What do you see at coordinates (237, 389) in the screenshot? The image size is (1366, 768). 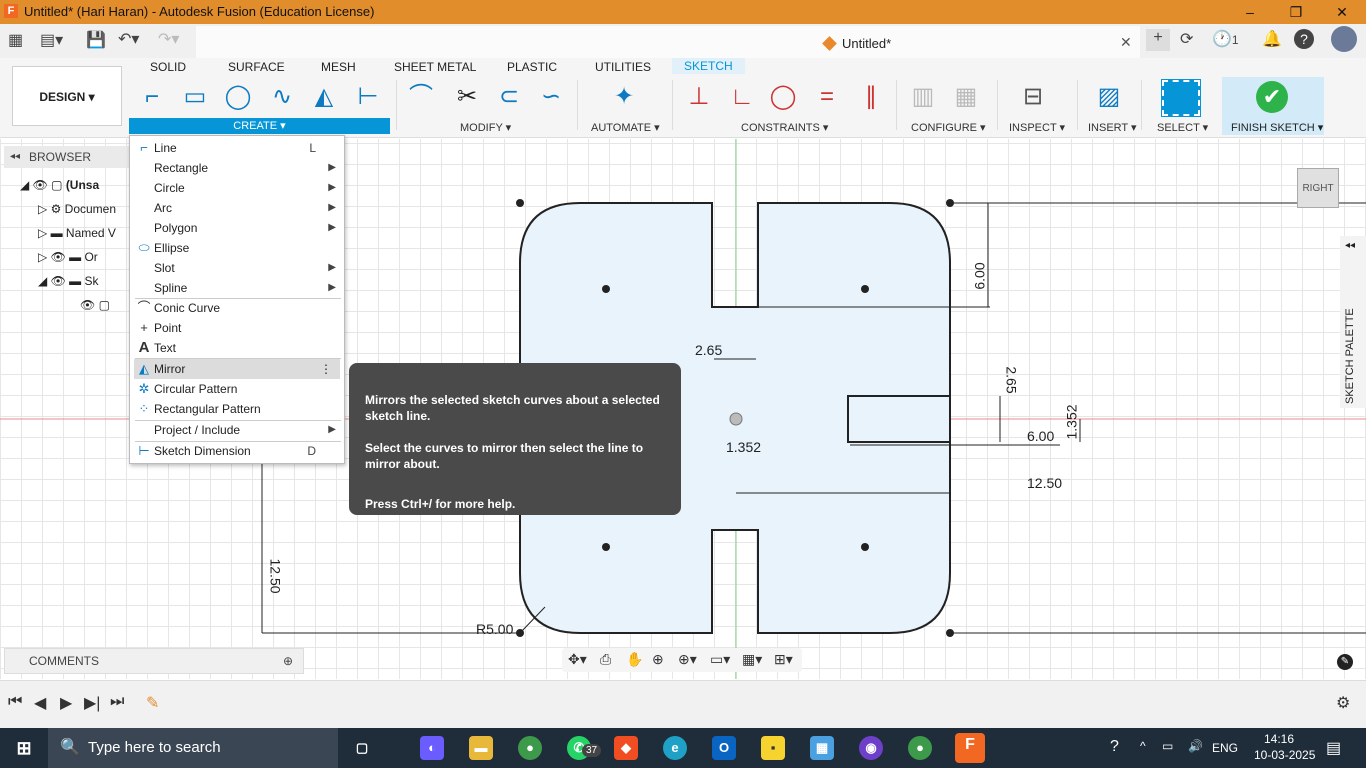 I see `menu-item-circular-pattern: ✲ Circular Pattern` at bounding box center [237, 389].